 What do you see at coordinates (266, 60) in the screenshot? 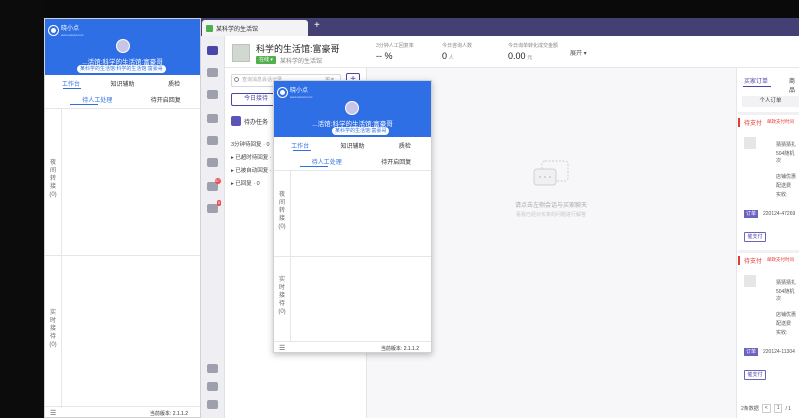
I see `status-dropdown: 在线 ▾` at bounding box center [266, 60].